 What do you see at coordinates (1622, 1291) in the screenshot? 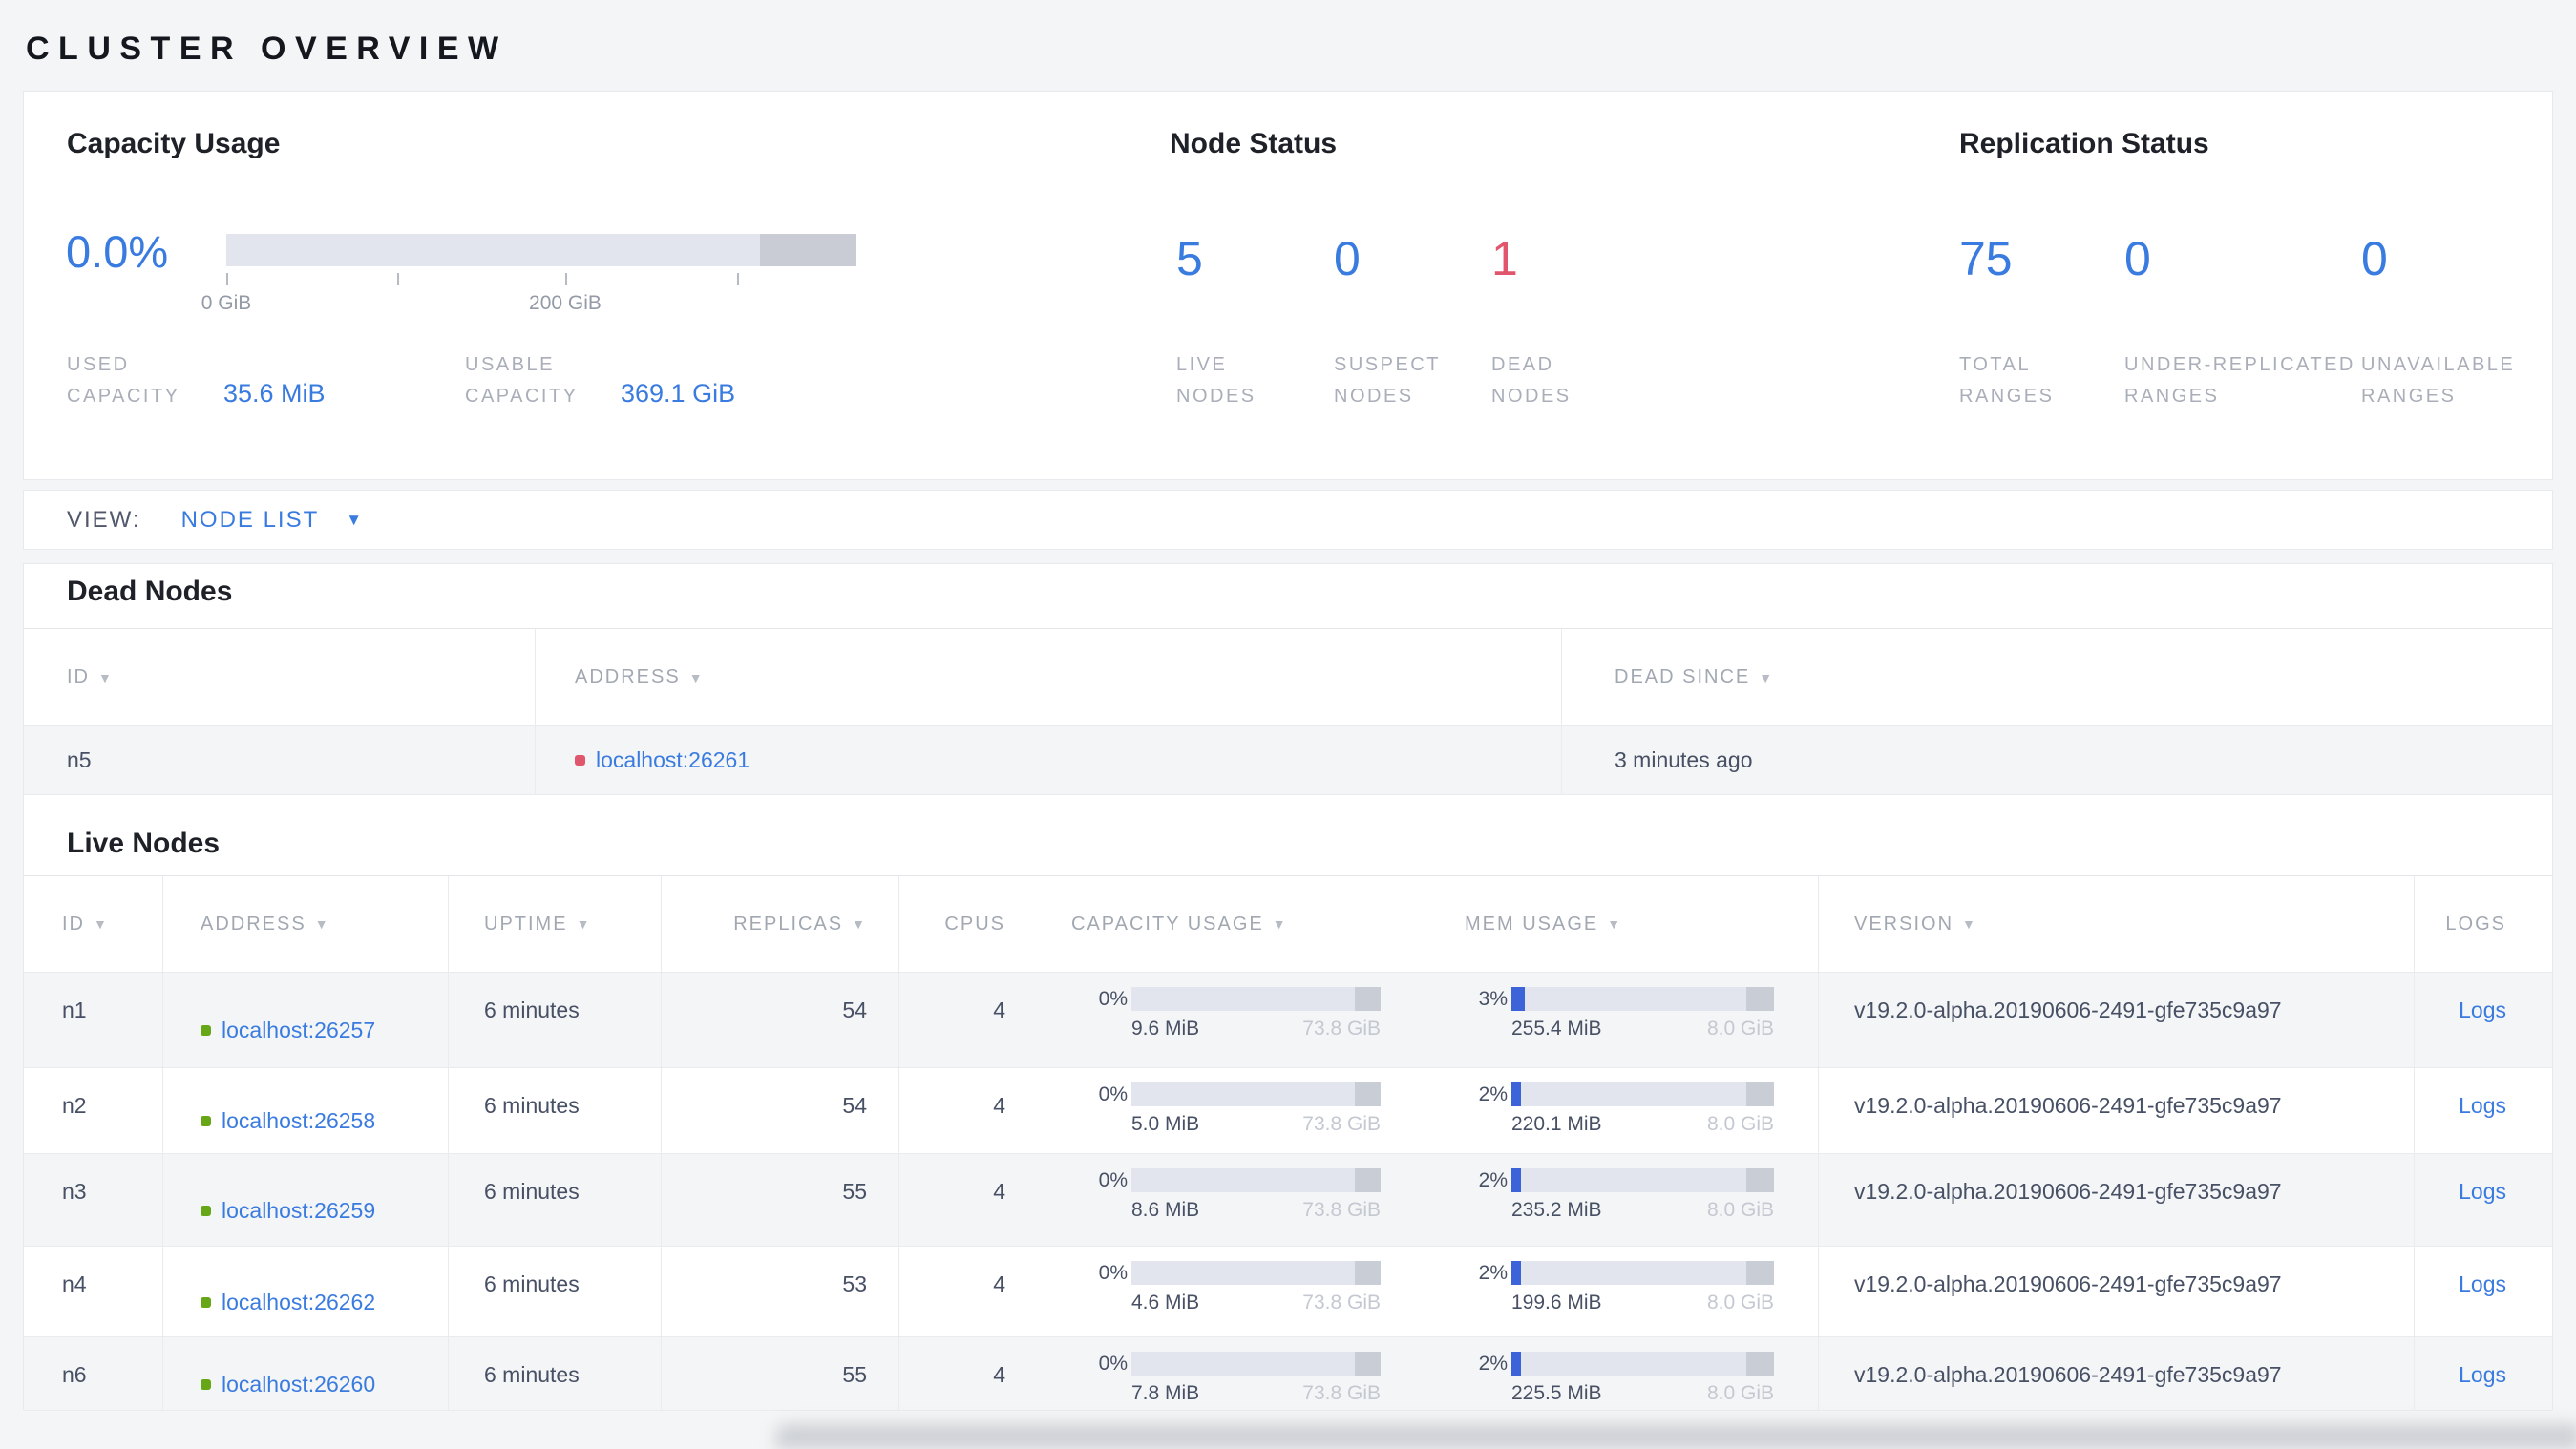
I see `memory-usage-cell: 2% 199.6 MiB 8.0 GiB` at bounding box center [1622, 1291].